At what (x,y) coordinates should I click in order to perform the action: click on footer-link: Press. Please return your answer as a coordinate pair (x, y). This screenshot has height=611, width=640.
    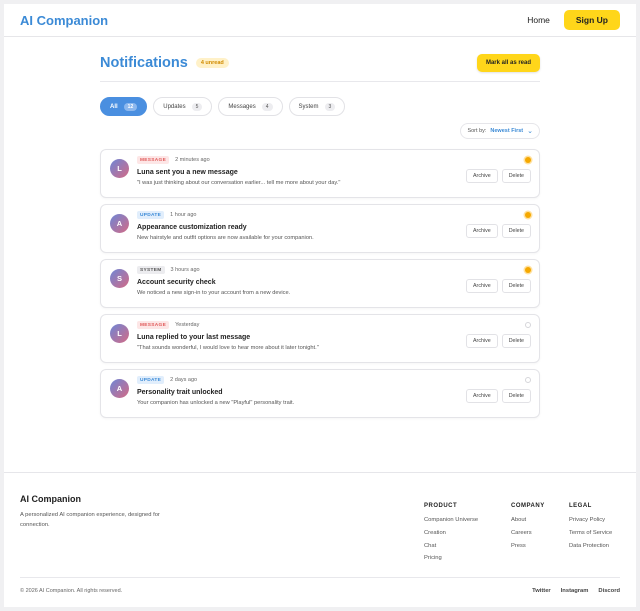
    Looking at the image, I should click on (528, 546).